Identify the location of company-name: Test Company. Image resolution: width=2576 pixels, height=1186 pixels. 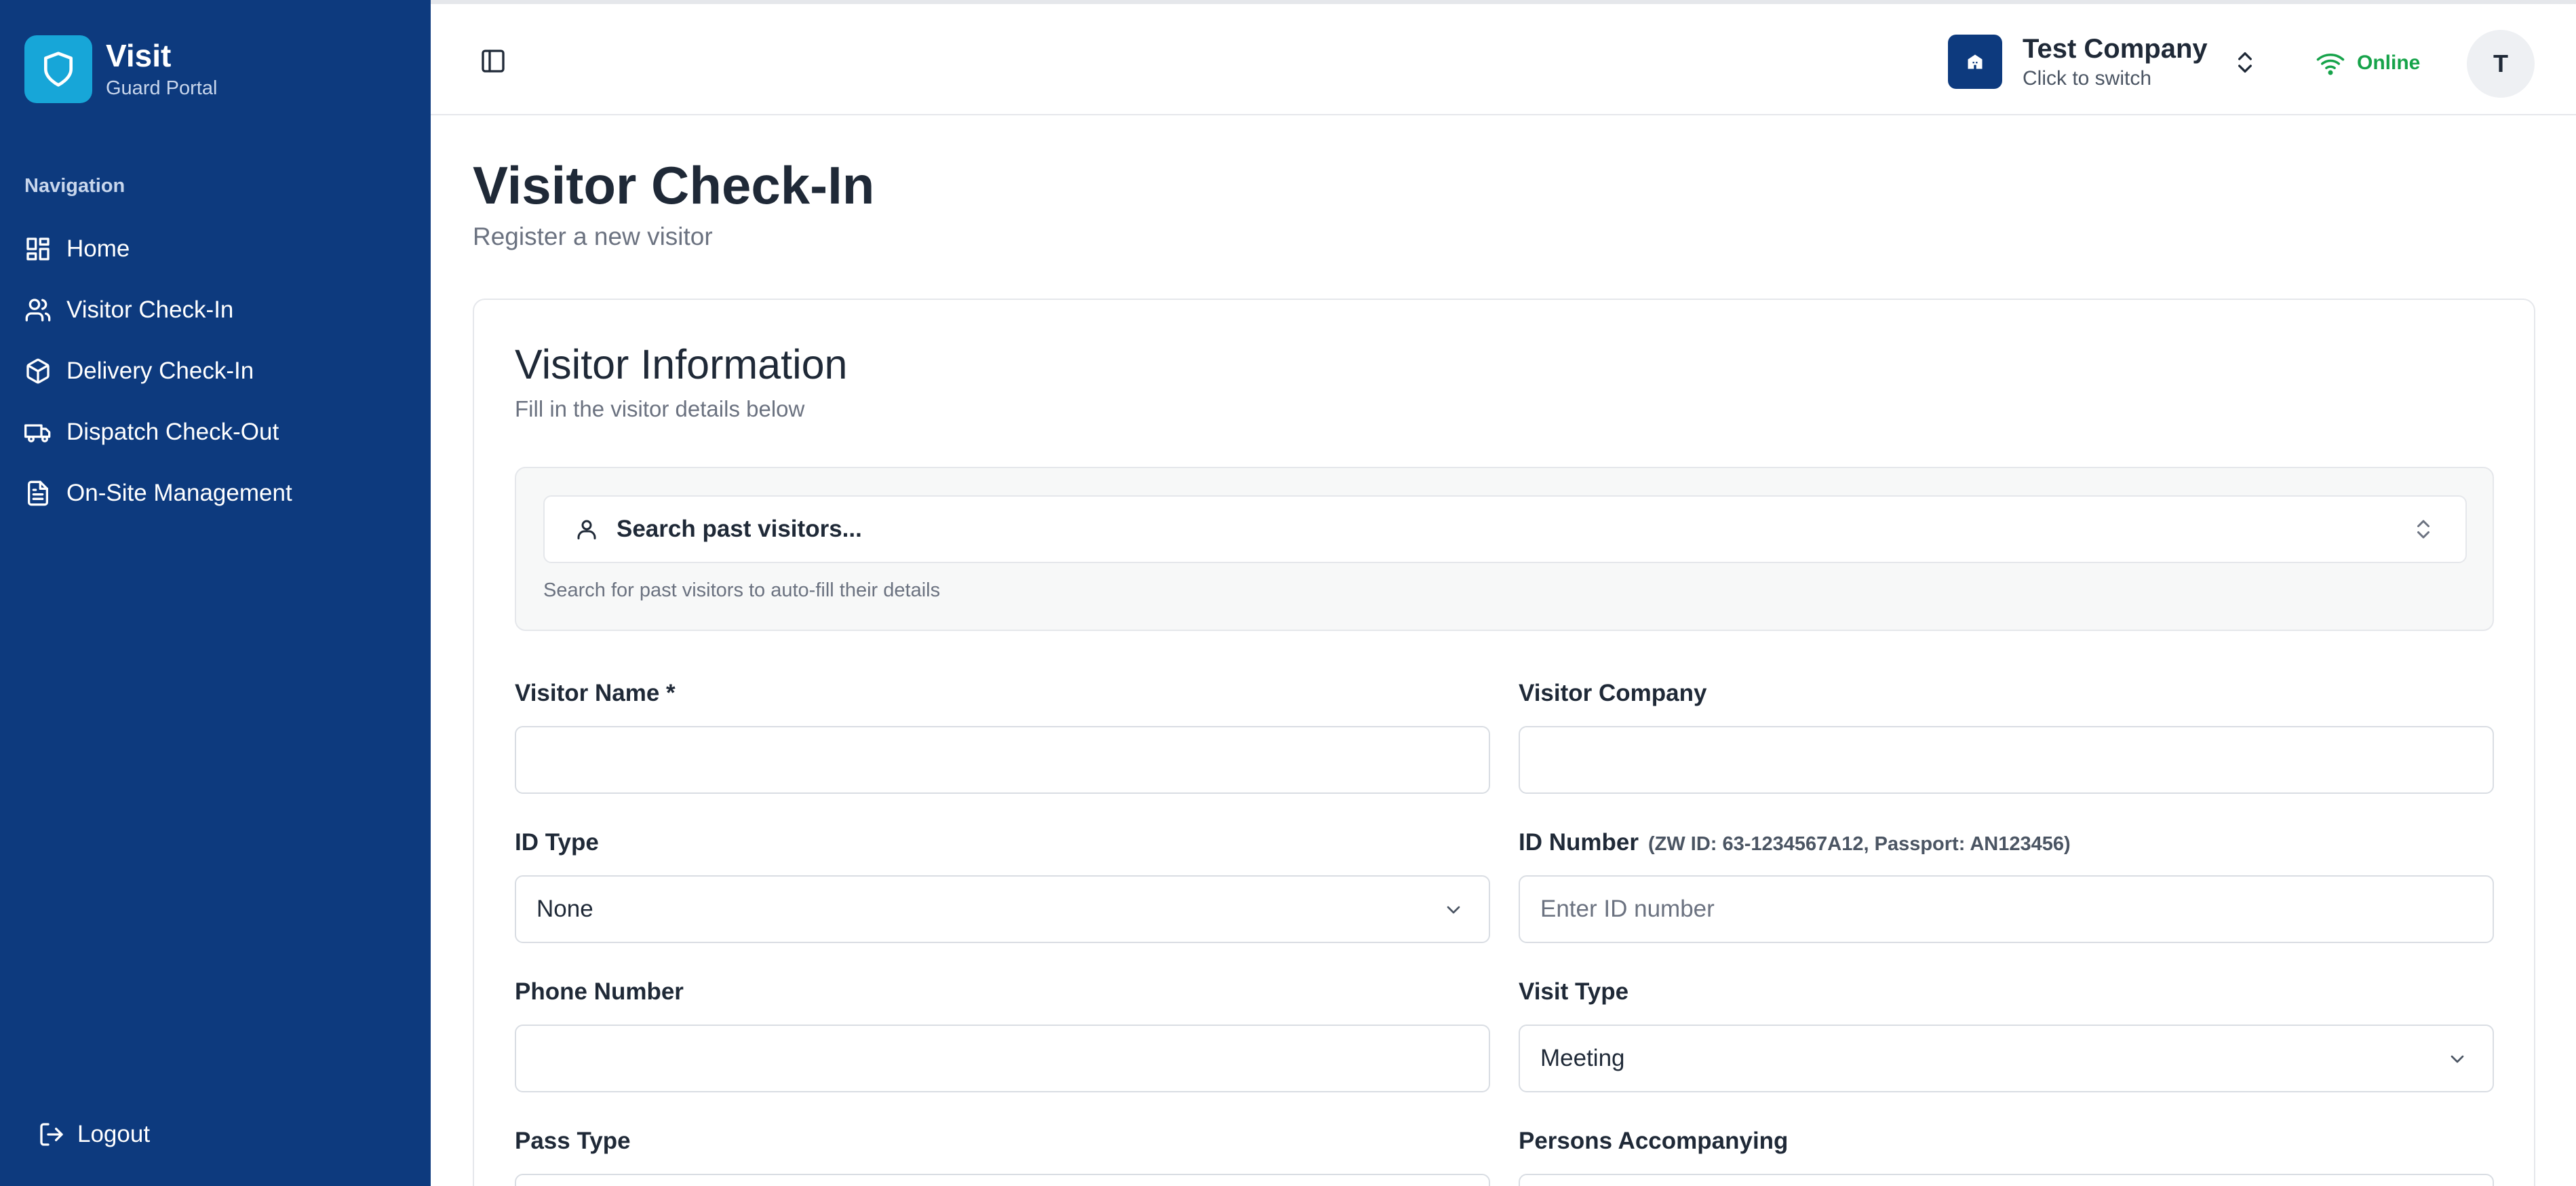
(2115, 48).